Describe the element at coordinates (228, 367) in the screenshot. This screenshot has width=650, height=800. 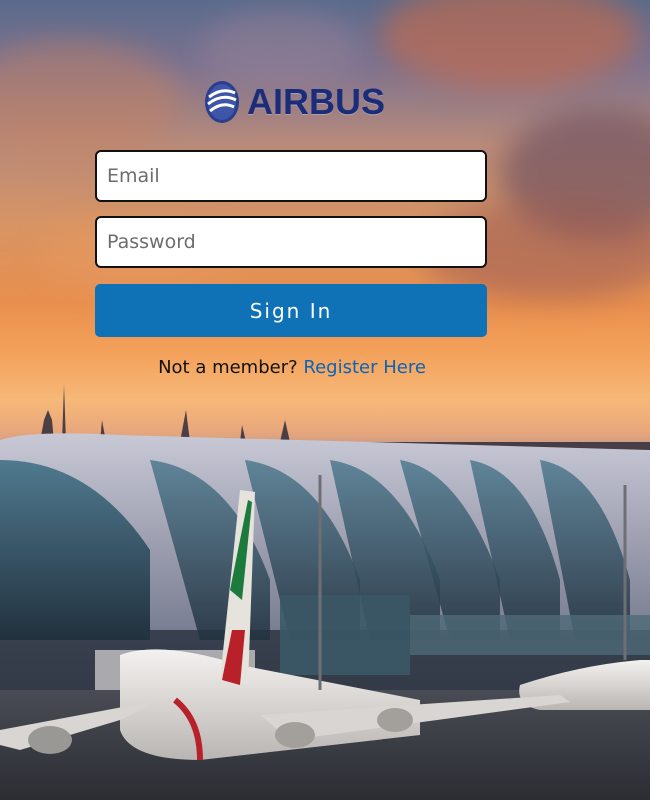
I see `register-prompt-text: Not a member?` at that location.